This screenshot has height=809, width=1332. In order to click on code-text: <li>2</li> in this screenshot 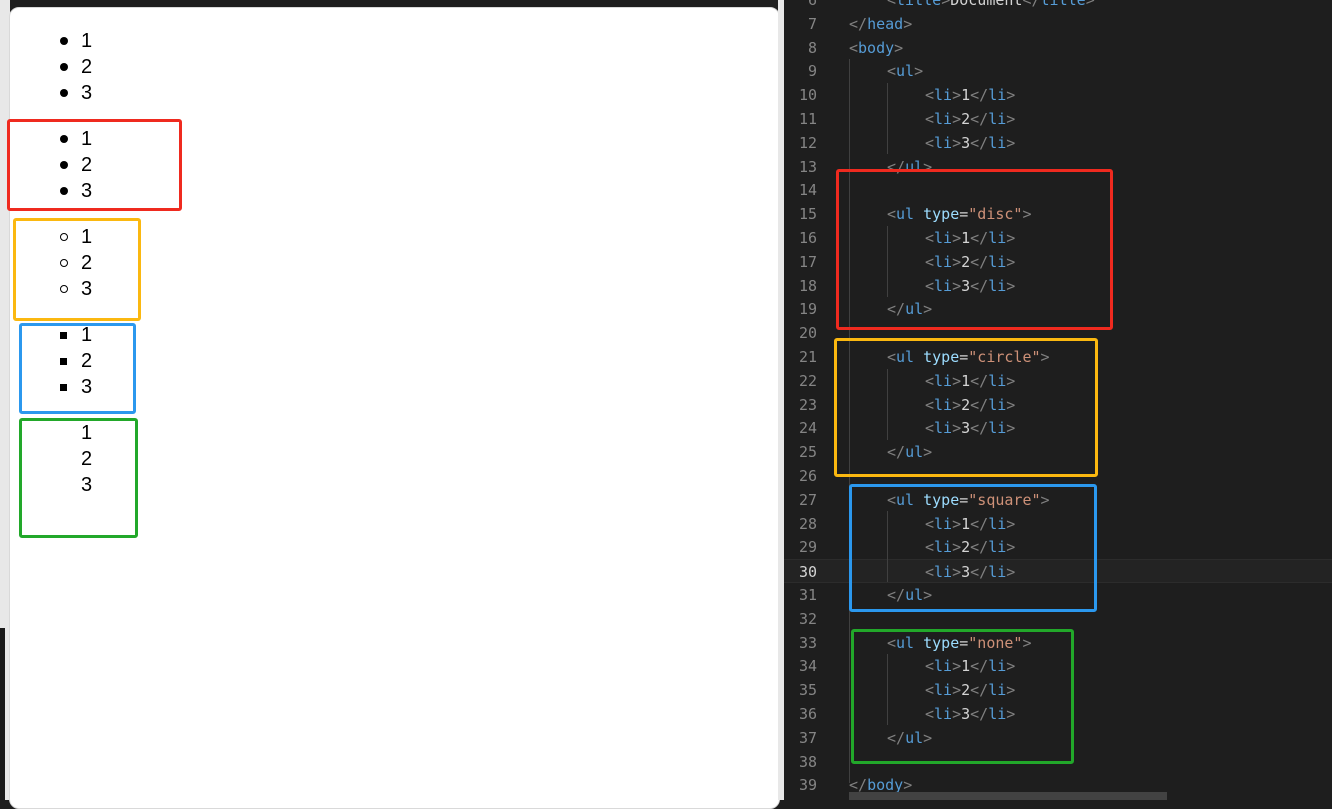, I will do `click(970, 119)`.